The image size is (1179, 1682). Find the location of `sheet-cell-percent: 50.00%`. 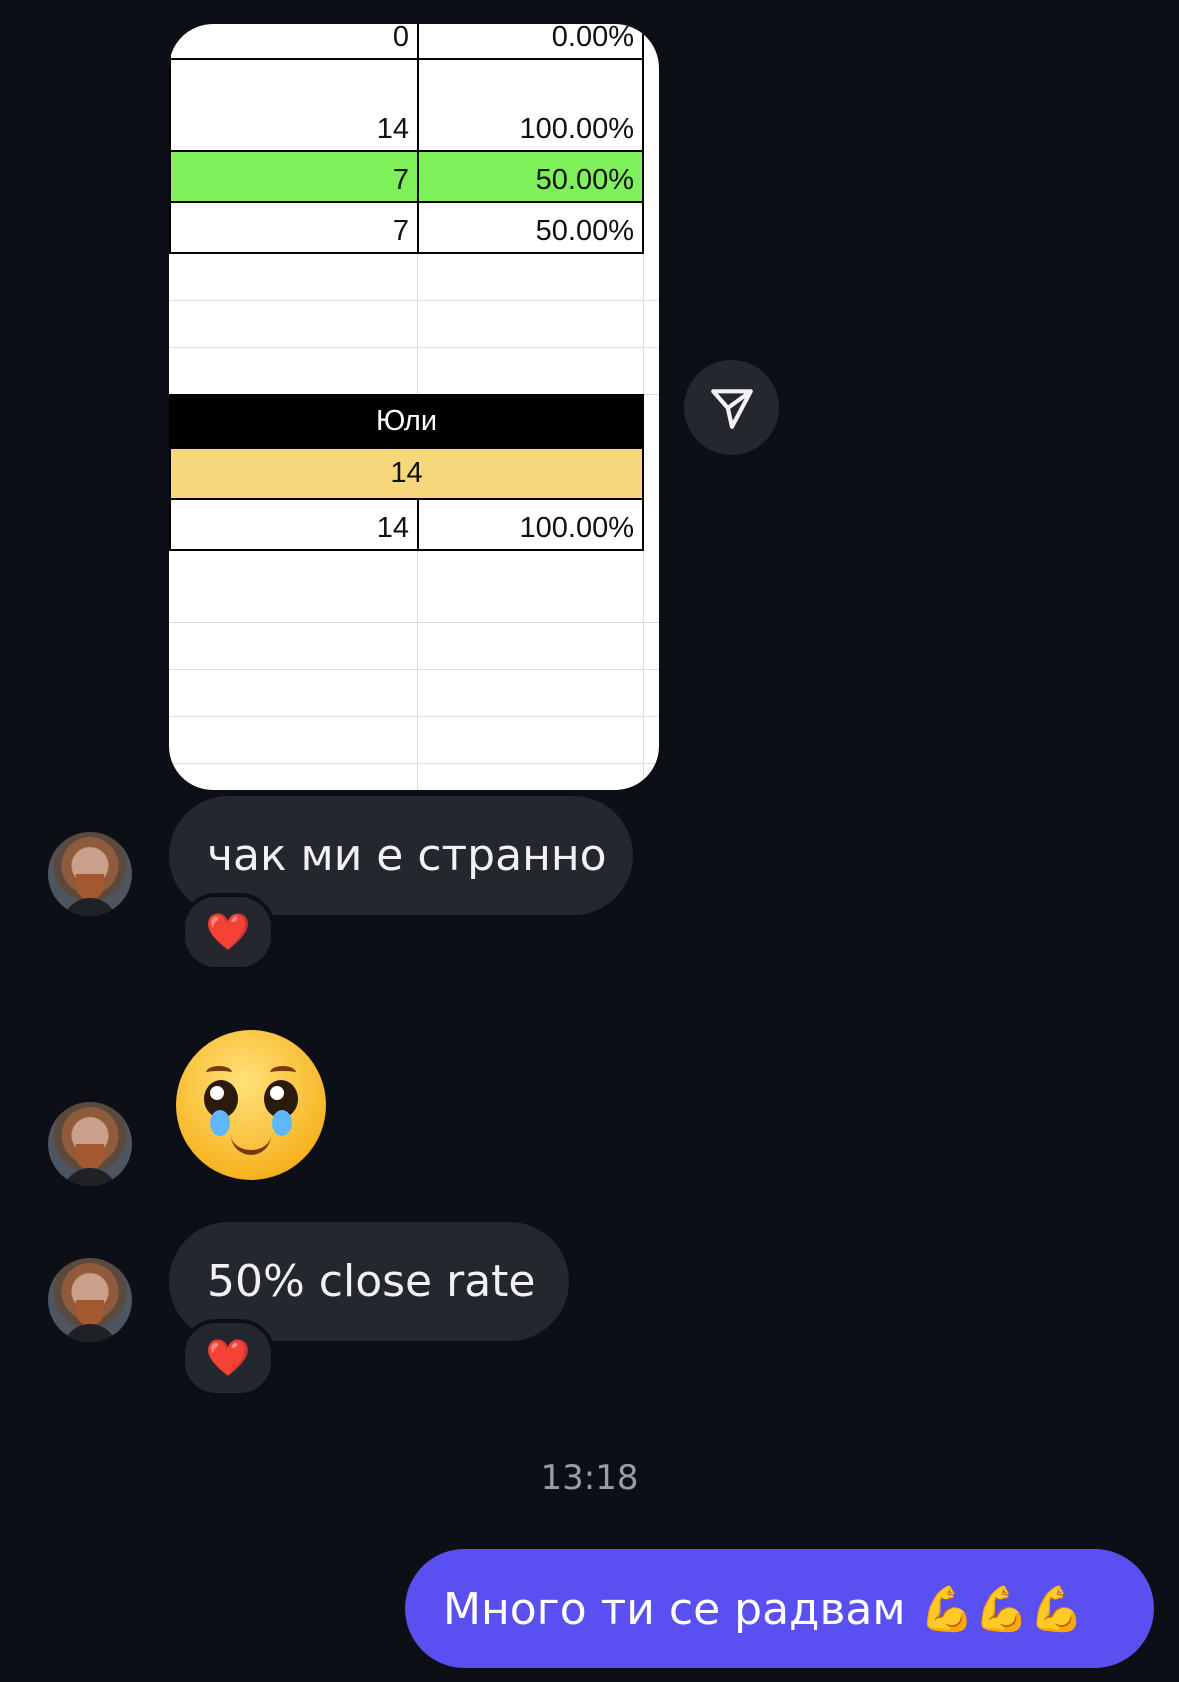

sheet-cell-percent: 50.00% is located at coordinates (530, 227).